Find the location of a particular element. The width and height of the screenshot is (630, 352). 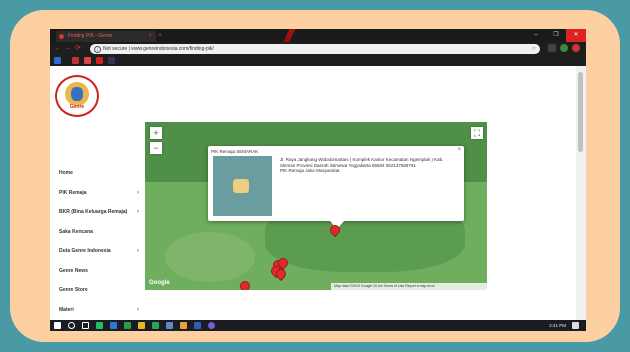

tab-bar: Finding PIK - Genre × + – ❐ ✕ is located at coordinates (318, 49).